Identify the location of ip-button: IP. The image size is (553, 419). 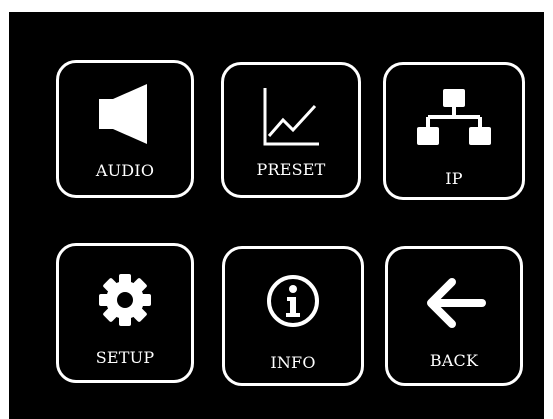
(454, 131).